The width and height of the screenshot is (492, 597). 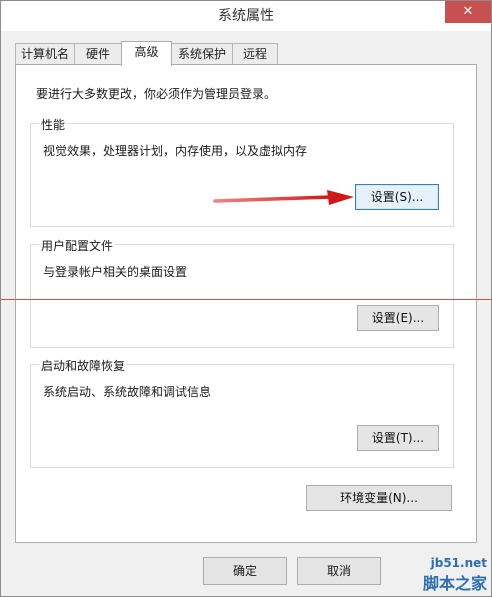 What do you see at coordinates (175, 151) in the screenshot?
I see `performance-description: 视觉效果，处理器计划，内存使用，以及虚拟内存` at bounding box center [175, 151].